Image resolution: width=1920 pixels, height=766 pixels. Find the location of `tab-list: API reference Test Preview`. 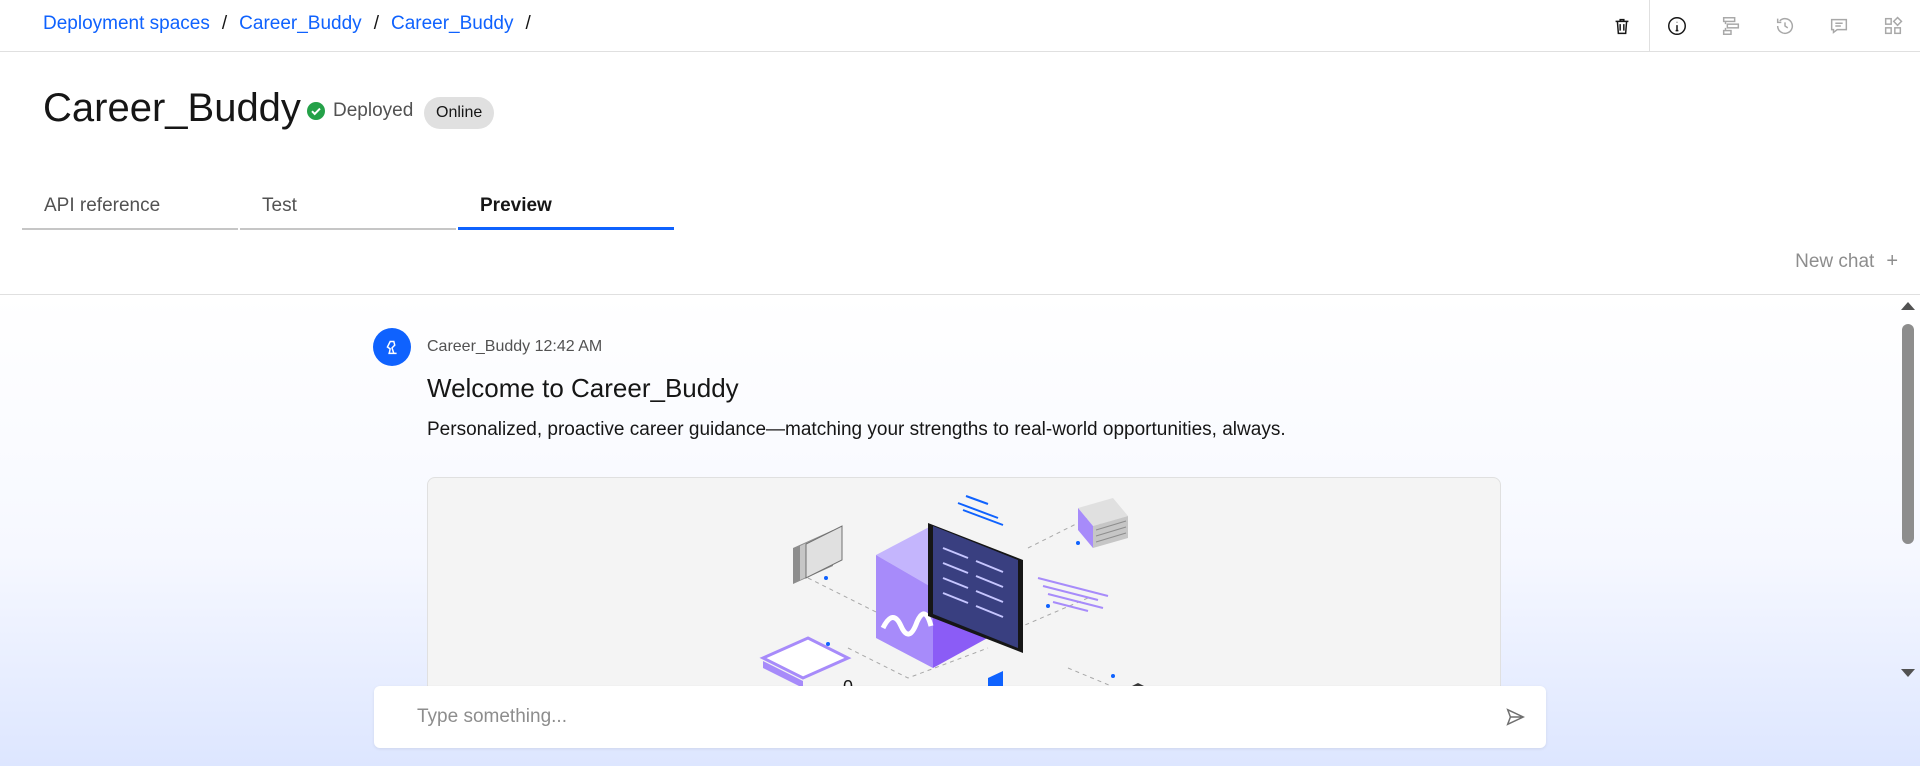

tab-list: API reference Test Preview is located at coordinates (349, 207).